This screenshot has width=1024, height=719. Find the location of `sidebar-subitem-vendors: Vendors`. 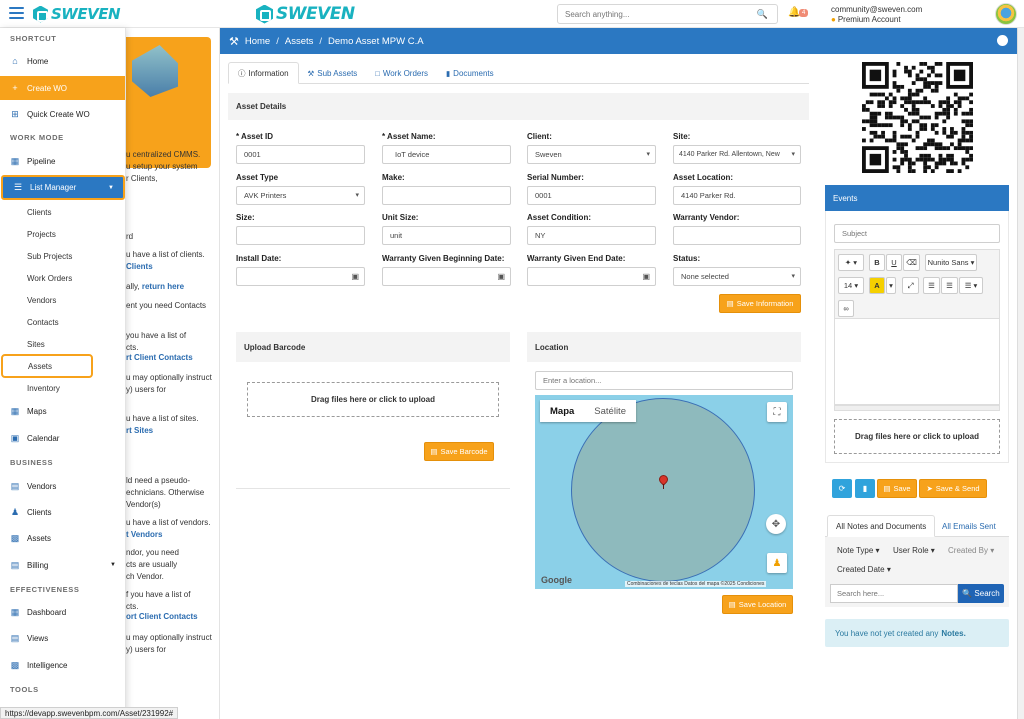

sidebar-subitem-vendors: Vendors is located at coordinates (62, 300).